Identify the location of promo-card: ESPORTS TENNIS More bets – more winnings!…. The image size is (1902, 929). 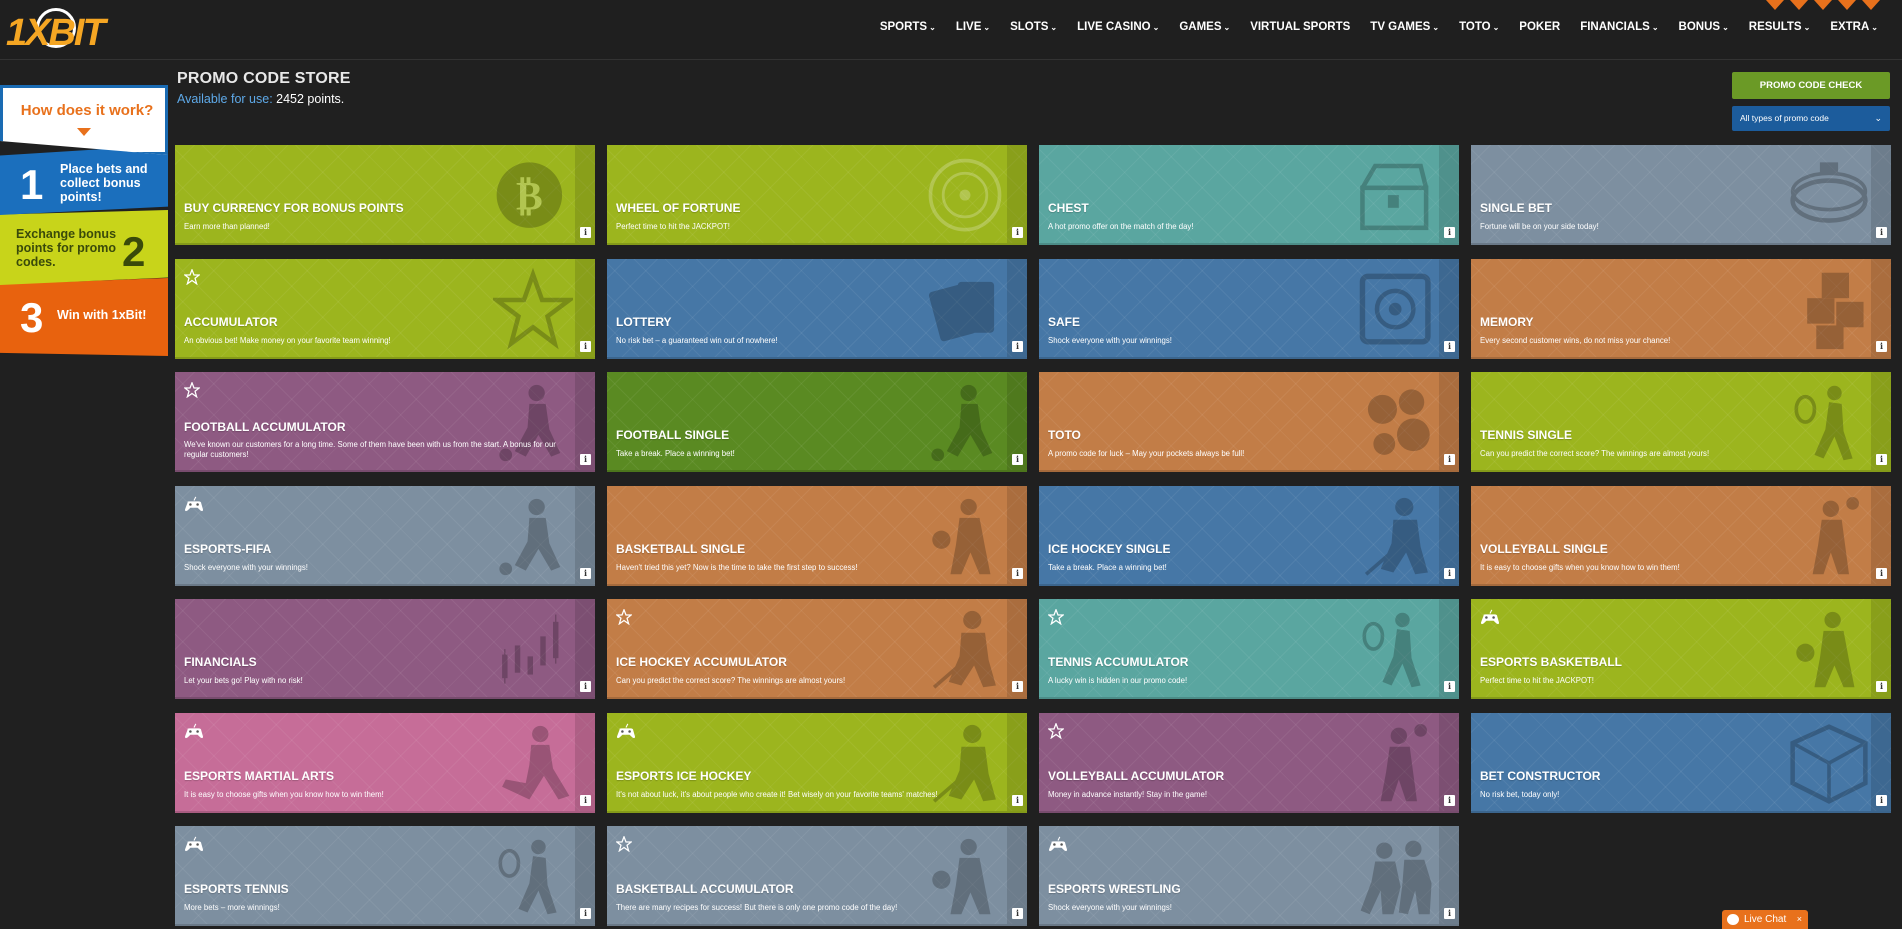
(385, 876).